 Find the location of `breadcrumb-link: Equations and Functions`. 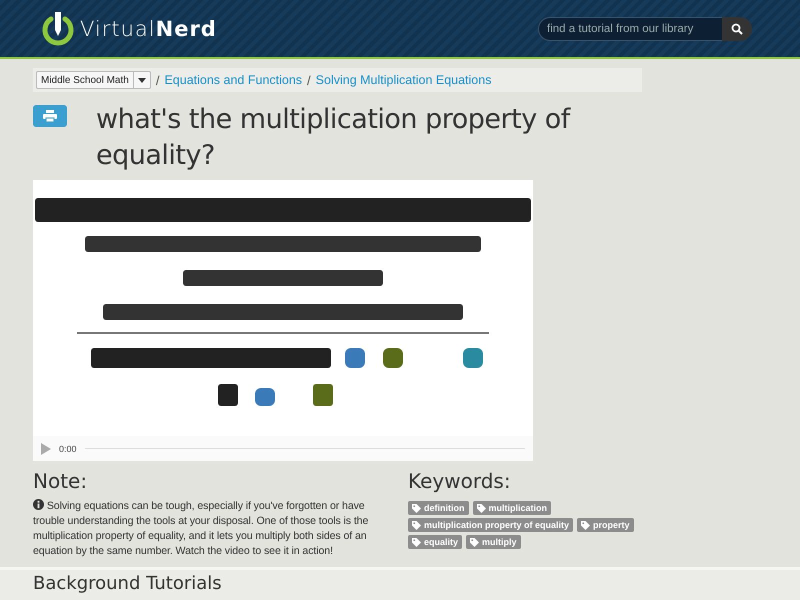

breadcrumb-link: Equations and Functions is located at coordinates (233, 80).